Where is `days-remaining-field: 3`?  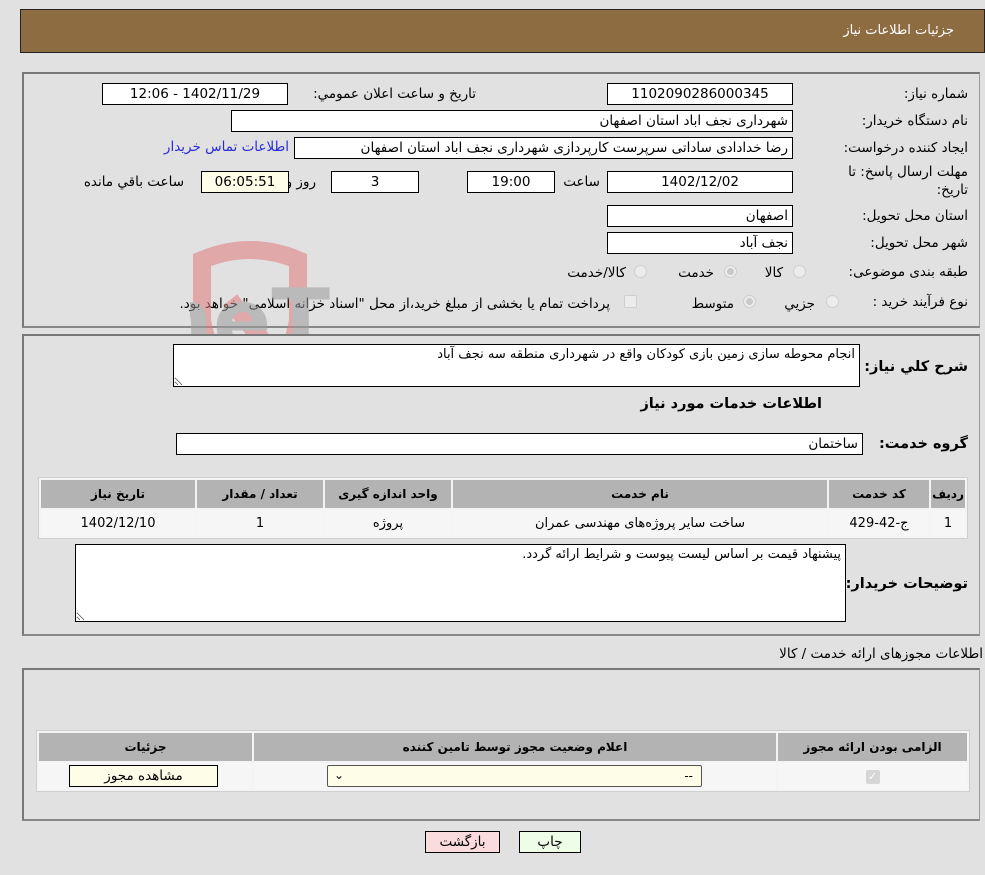 days-remaining-field: 3 is located at coordinates (375, 182).